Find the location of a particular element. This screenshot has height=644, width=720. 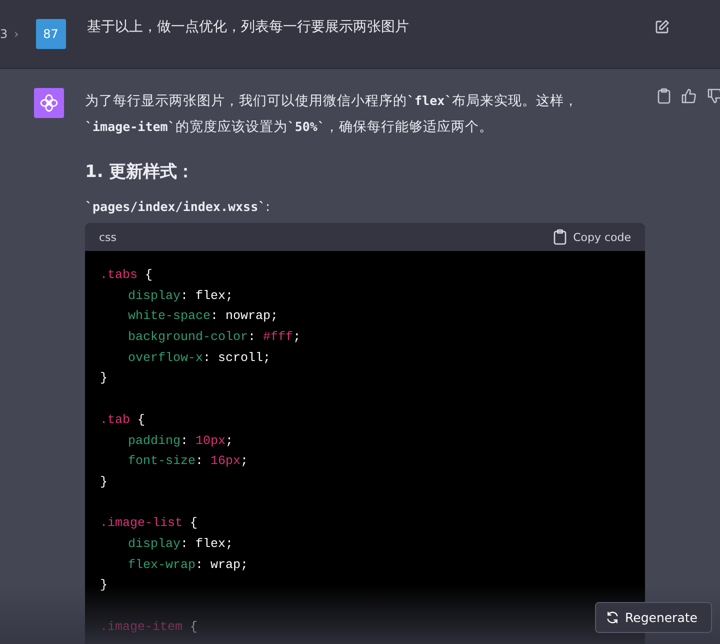

section-heading: 1. 更新样式： is located at coordinates (140, 172).